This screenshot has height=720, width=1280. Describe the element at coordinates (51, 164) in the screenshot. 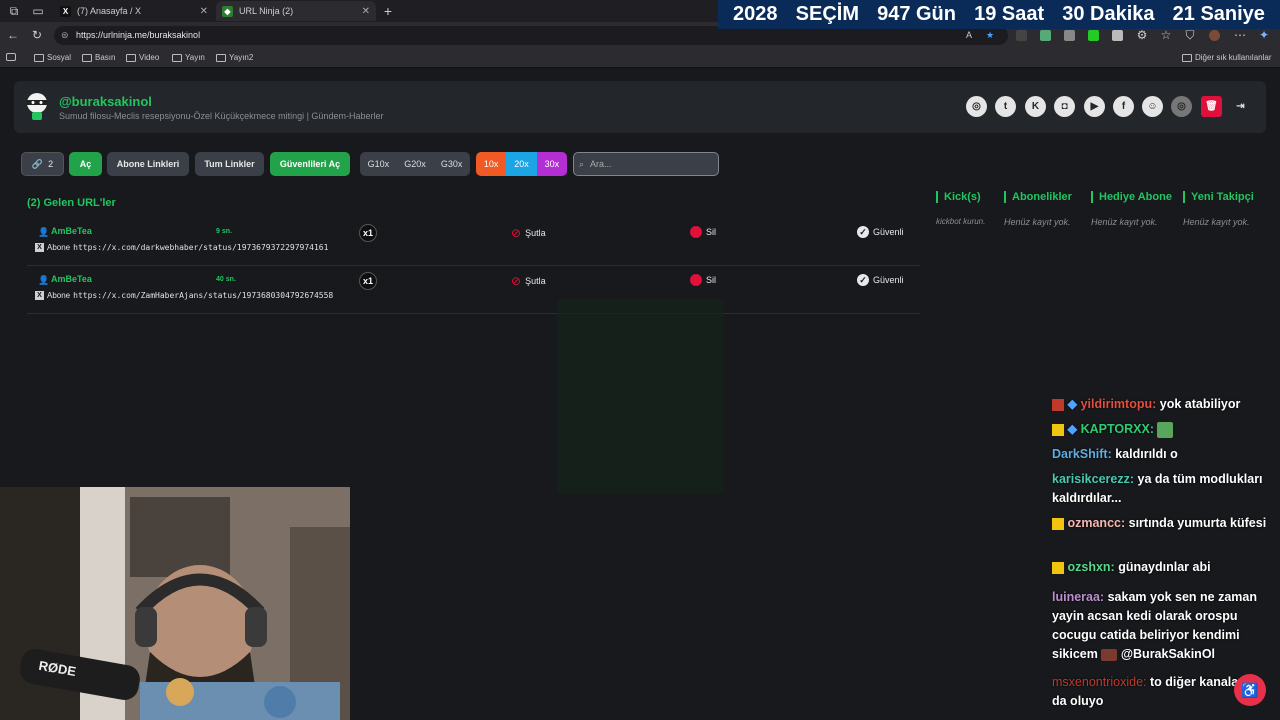

I see `link-count: 2` at that location.